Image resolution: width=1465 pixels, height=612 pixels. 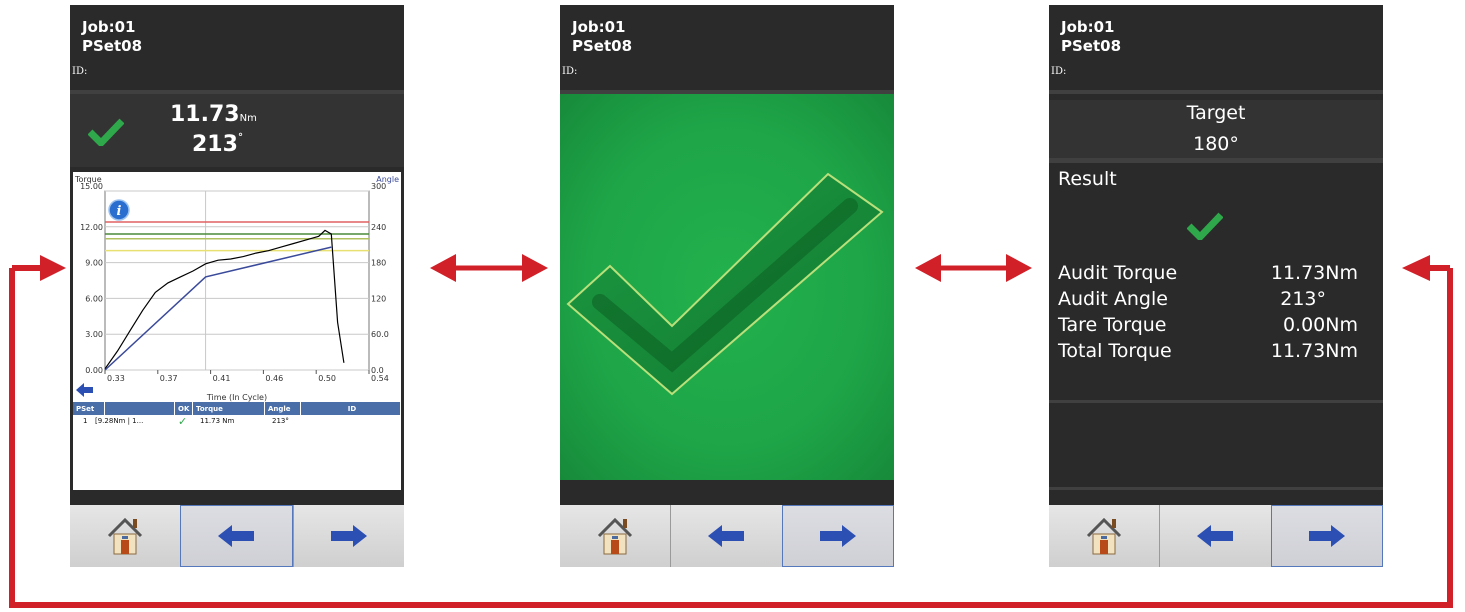 I want to click on loop-arrowhead-right-icon, so click(x=1416, y=268).